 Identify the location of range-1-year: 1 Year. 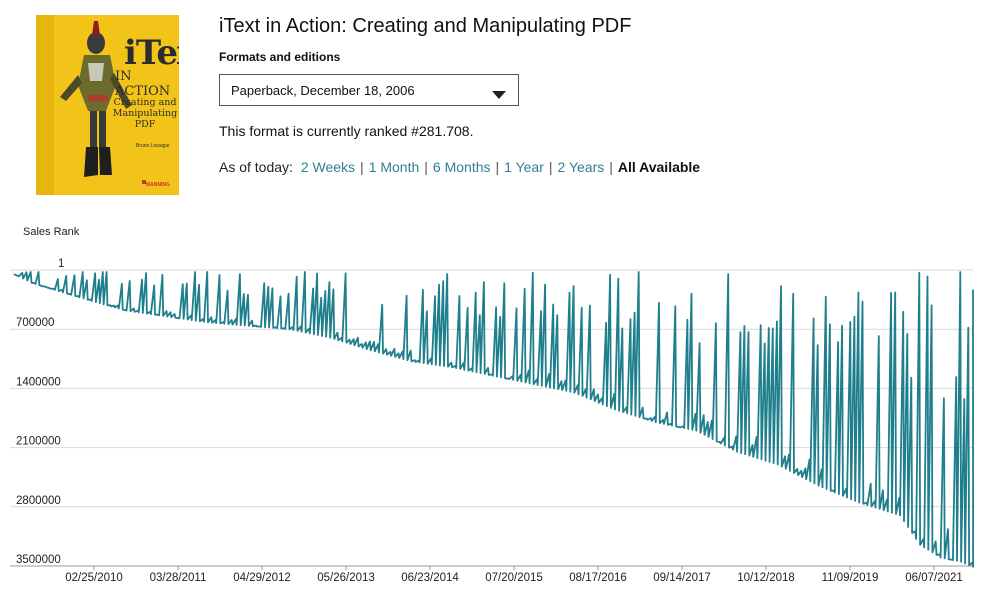
(524, 167).